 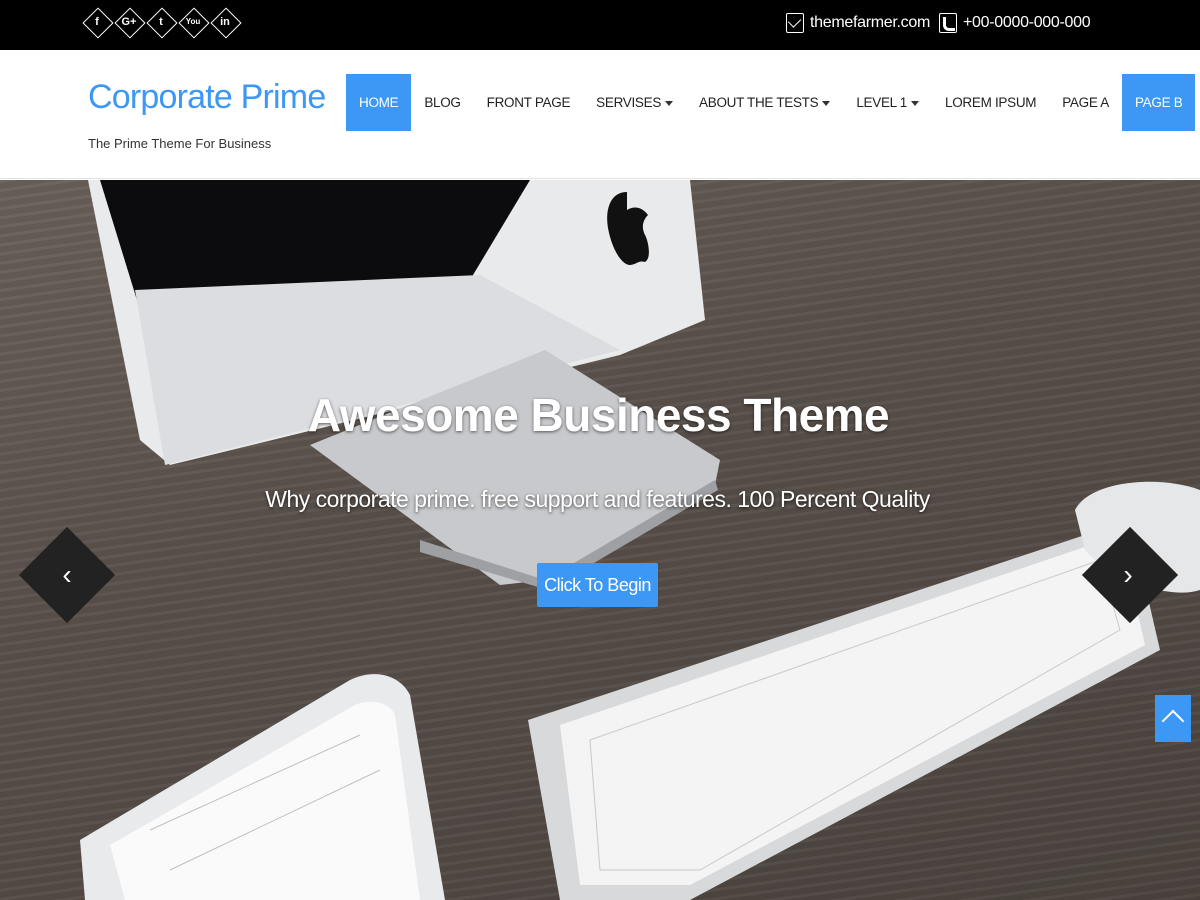 What do you see at coordinates (1173, 718) in the screenshot?
I see `scroll-to-top-button` at bounding box center [1173, 718].